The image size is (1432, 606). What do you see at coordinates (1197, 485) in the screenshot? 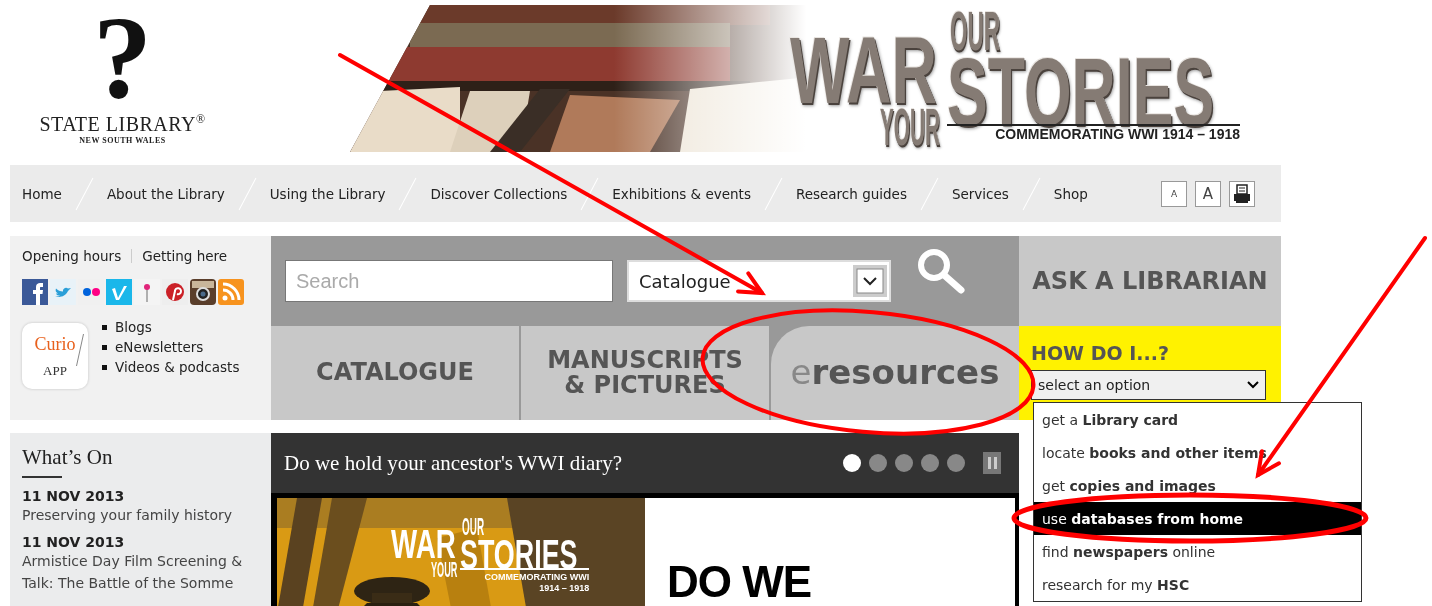
I see `dropdown-option: get copies and images` at bounding box center [1197, 485].